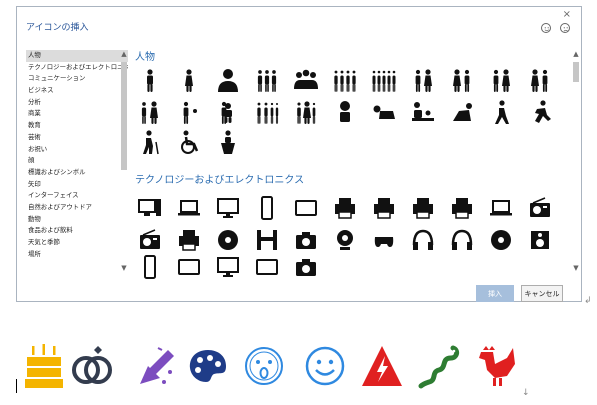 The image size is (597, 405). Describe the element at coordinates (77, 68) in the screenshot. I see `category-item: テクノロジーおよびエレクトロニクス` at that location.